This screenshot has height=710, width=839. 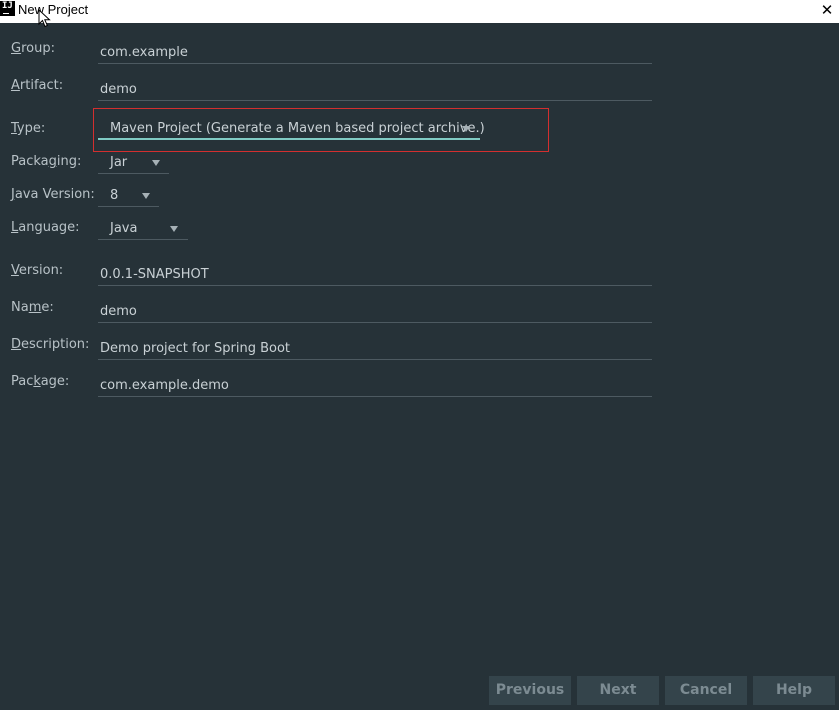 I want to click on language-label: Language:, so click(x=45, y=227).